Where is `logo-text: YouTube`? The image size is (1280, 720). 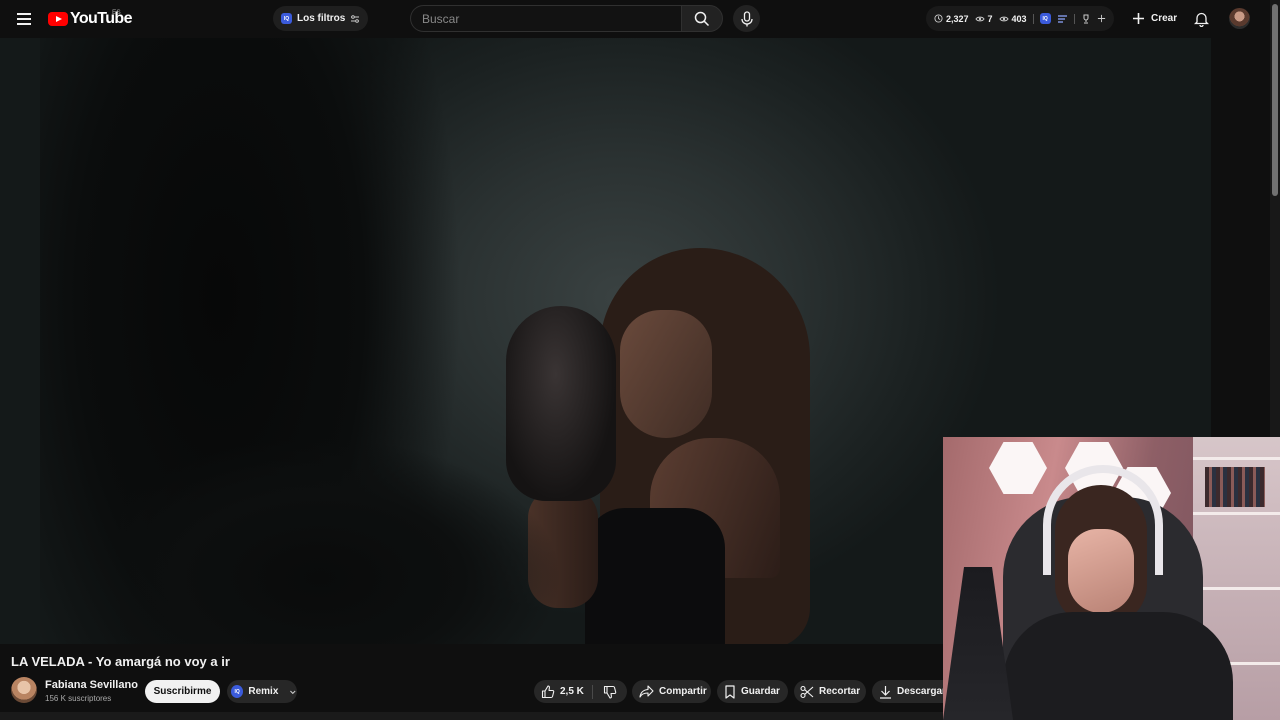
logo-text: YouTube is located at coordinates (101, 18).